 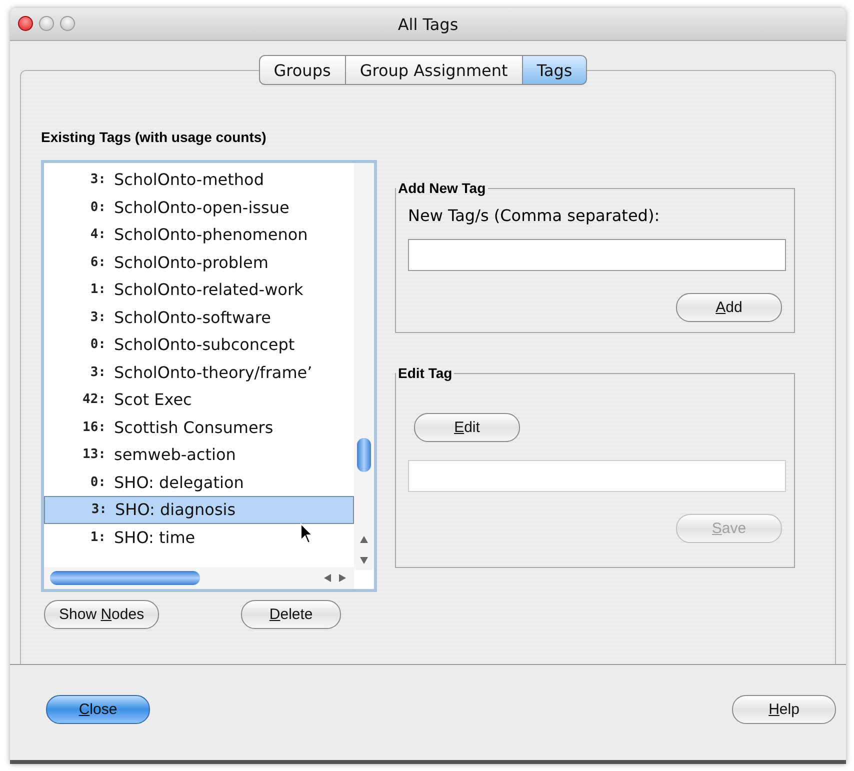 What do you see at coordinates (364, 366) in the screenshot?
I see `vertical-scrollbar` at bounding box center [364, 366].